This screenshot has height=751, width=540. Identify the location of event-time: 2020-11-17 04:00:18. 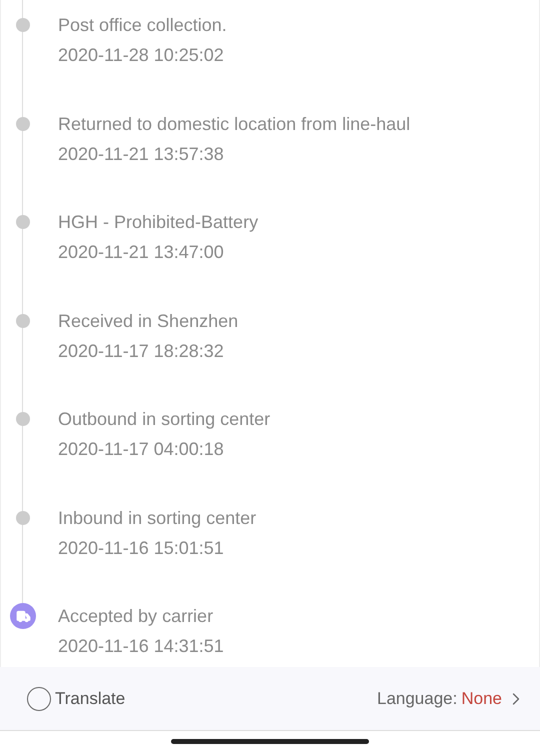
(141, 449).